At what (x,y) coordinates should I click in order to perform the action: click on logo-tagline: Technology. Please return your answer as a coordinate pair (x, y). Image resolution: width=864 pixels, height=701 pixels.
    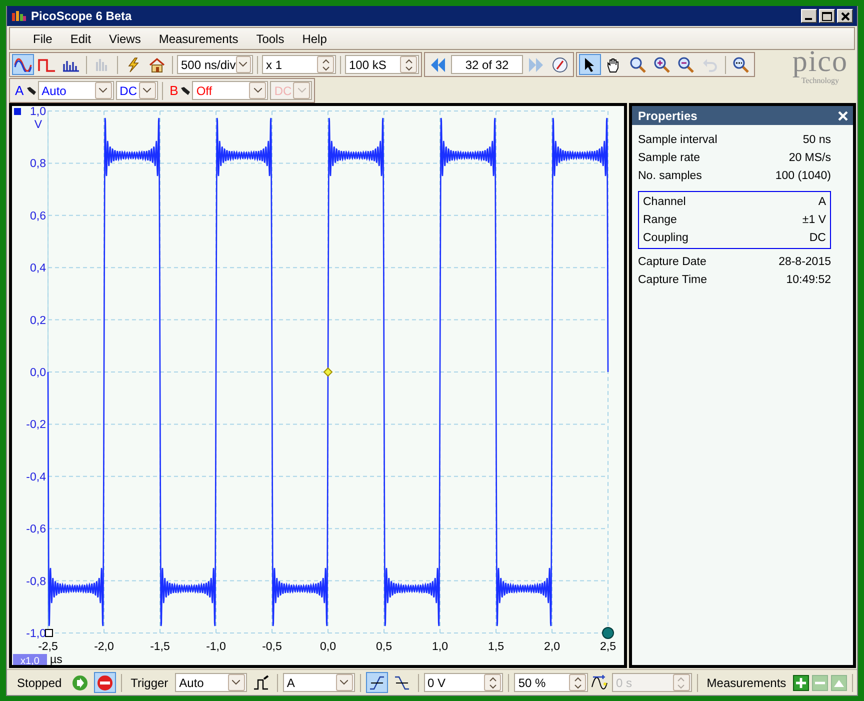
    Looking at the image, I should click on (820, 80).